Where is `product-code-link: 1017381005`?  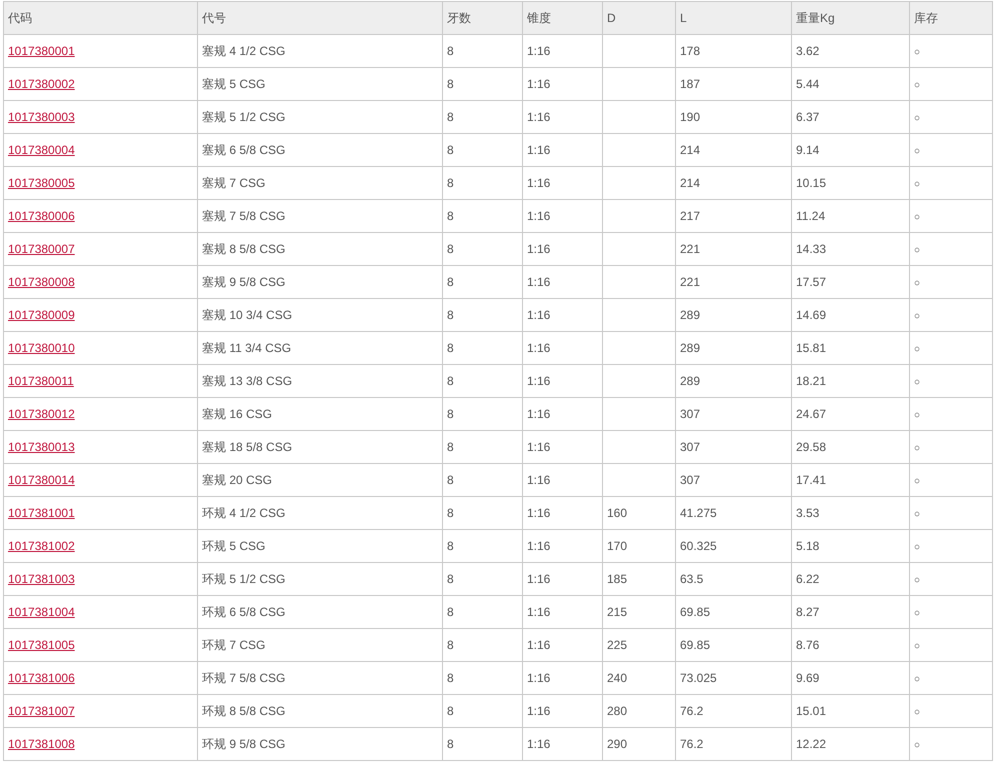 product-code-link: 1017381005 is located at coordinates (41, 645).